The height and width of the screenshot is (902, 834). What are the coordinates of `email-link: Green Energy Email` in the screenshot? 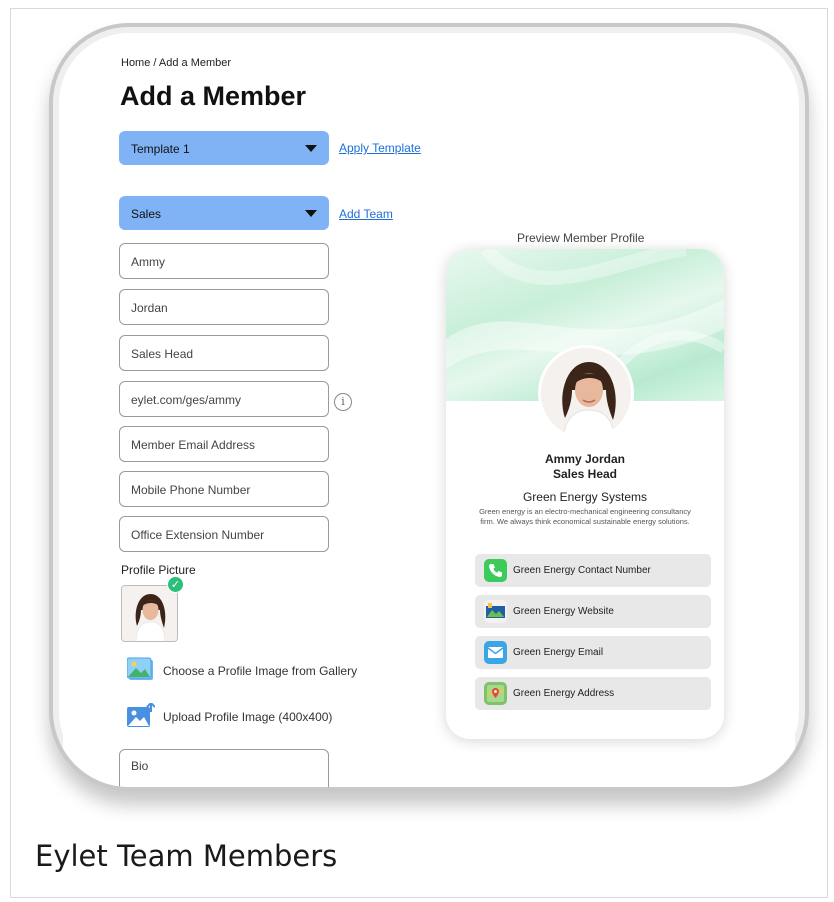 It's located at (593, 652).